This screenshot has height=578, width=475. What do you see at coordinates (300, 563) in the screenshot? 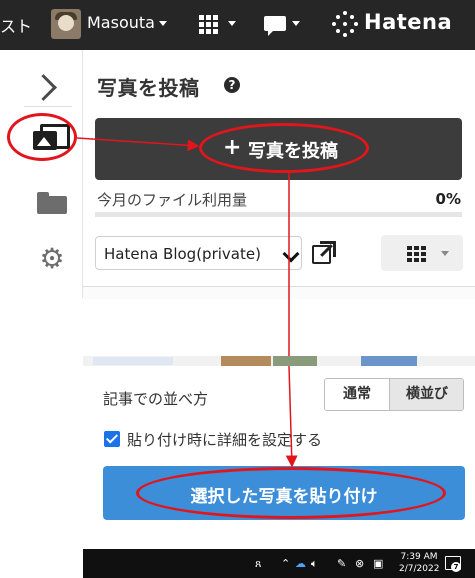
I see `onedrive-icon: ☁` at bounding box center [300, 563].